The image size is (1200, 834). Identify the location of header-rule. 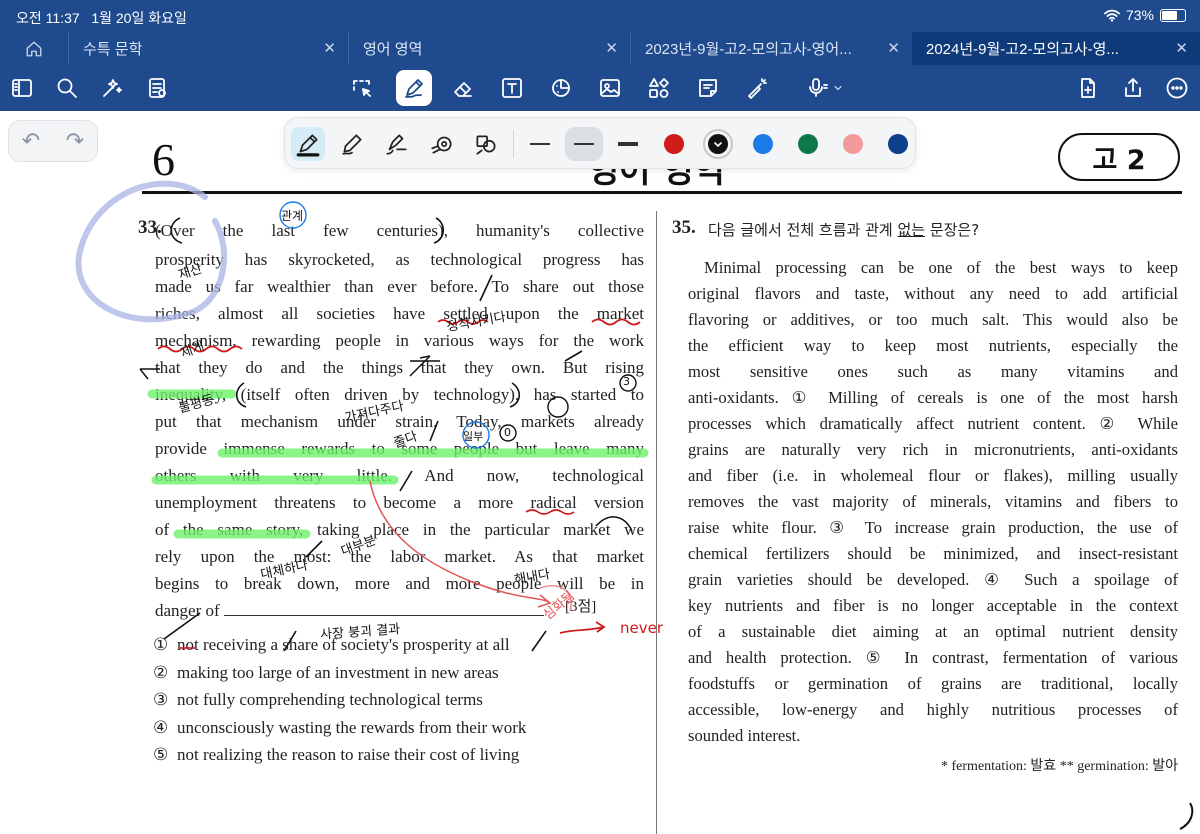
(662, 192).